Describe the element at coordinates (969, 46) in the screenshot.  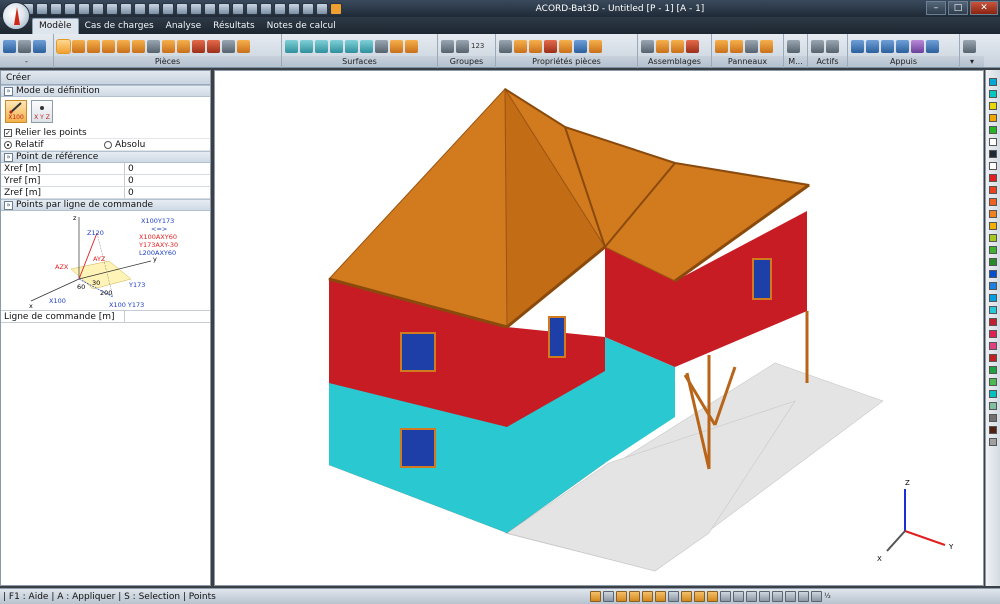
I see `help-icon` at that location.